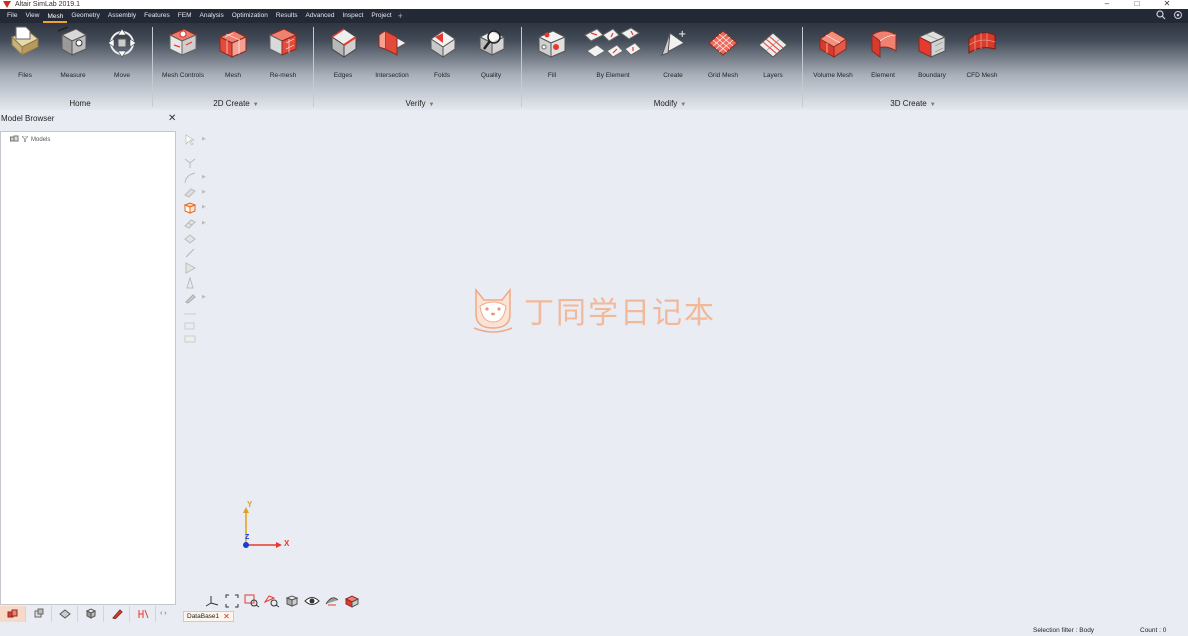 The height and width of the screenshot is (636, 1188). What do you see at coordinates (833, 52) in the screenshot?
I see `volume-mesh-tool: Volume Mesh` at bounding box center [833, 52].